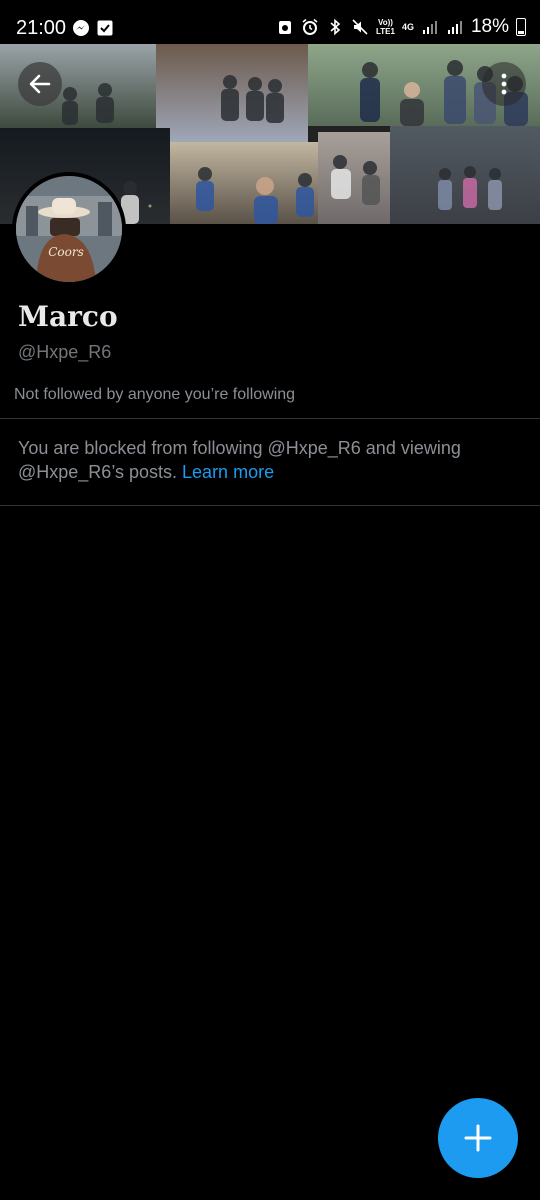  Describe the element at coordinates (521, 27) in the screenshot. I see `battery-icon` at that location.